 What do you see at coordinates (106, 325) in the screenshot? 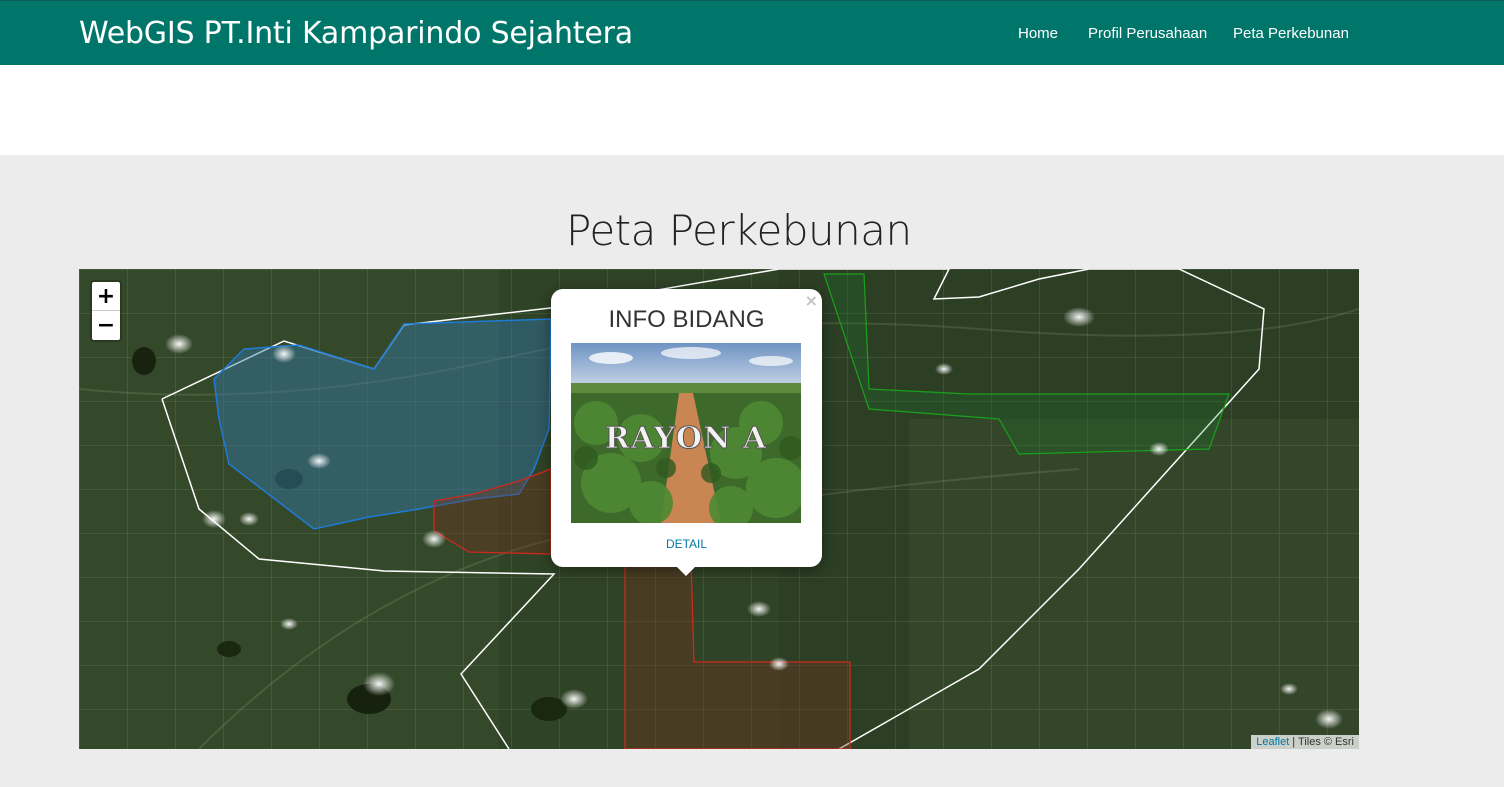
I see `zoom-out-button: −` at bounding box center [106, 325].